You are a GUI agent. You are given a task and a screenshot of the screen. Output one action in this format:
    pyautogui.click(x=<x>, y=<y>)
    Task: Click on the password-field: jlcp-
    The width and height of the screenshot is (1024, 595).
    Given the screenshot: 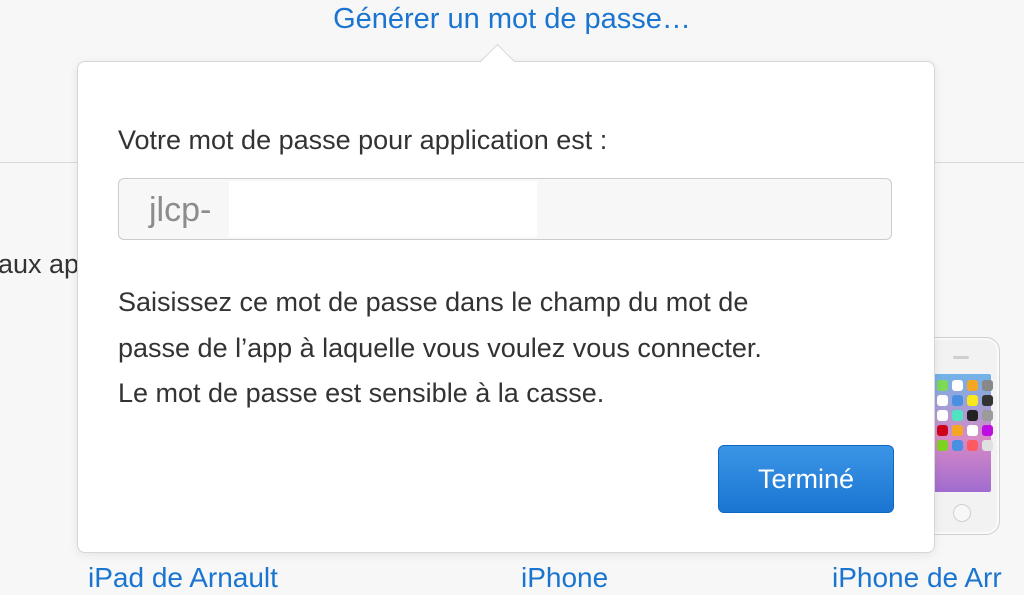 What is the action you would take?
    pyautogui.click(x=505, y=209)
    